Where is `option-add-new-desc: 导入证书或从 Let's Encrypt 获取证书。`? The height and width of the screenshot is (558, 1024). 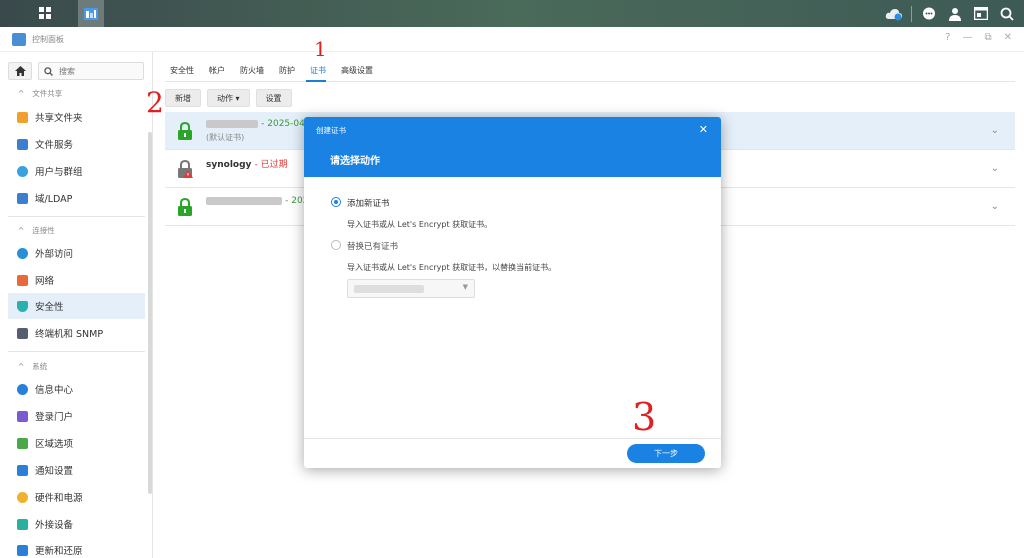
option-add-new-desc: 导入证书或从 Let's Encrypt 获取证书。 is located at coordinates (420, 224).